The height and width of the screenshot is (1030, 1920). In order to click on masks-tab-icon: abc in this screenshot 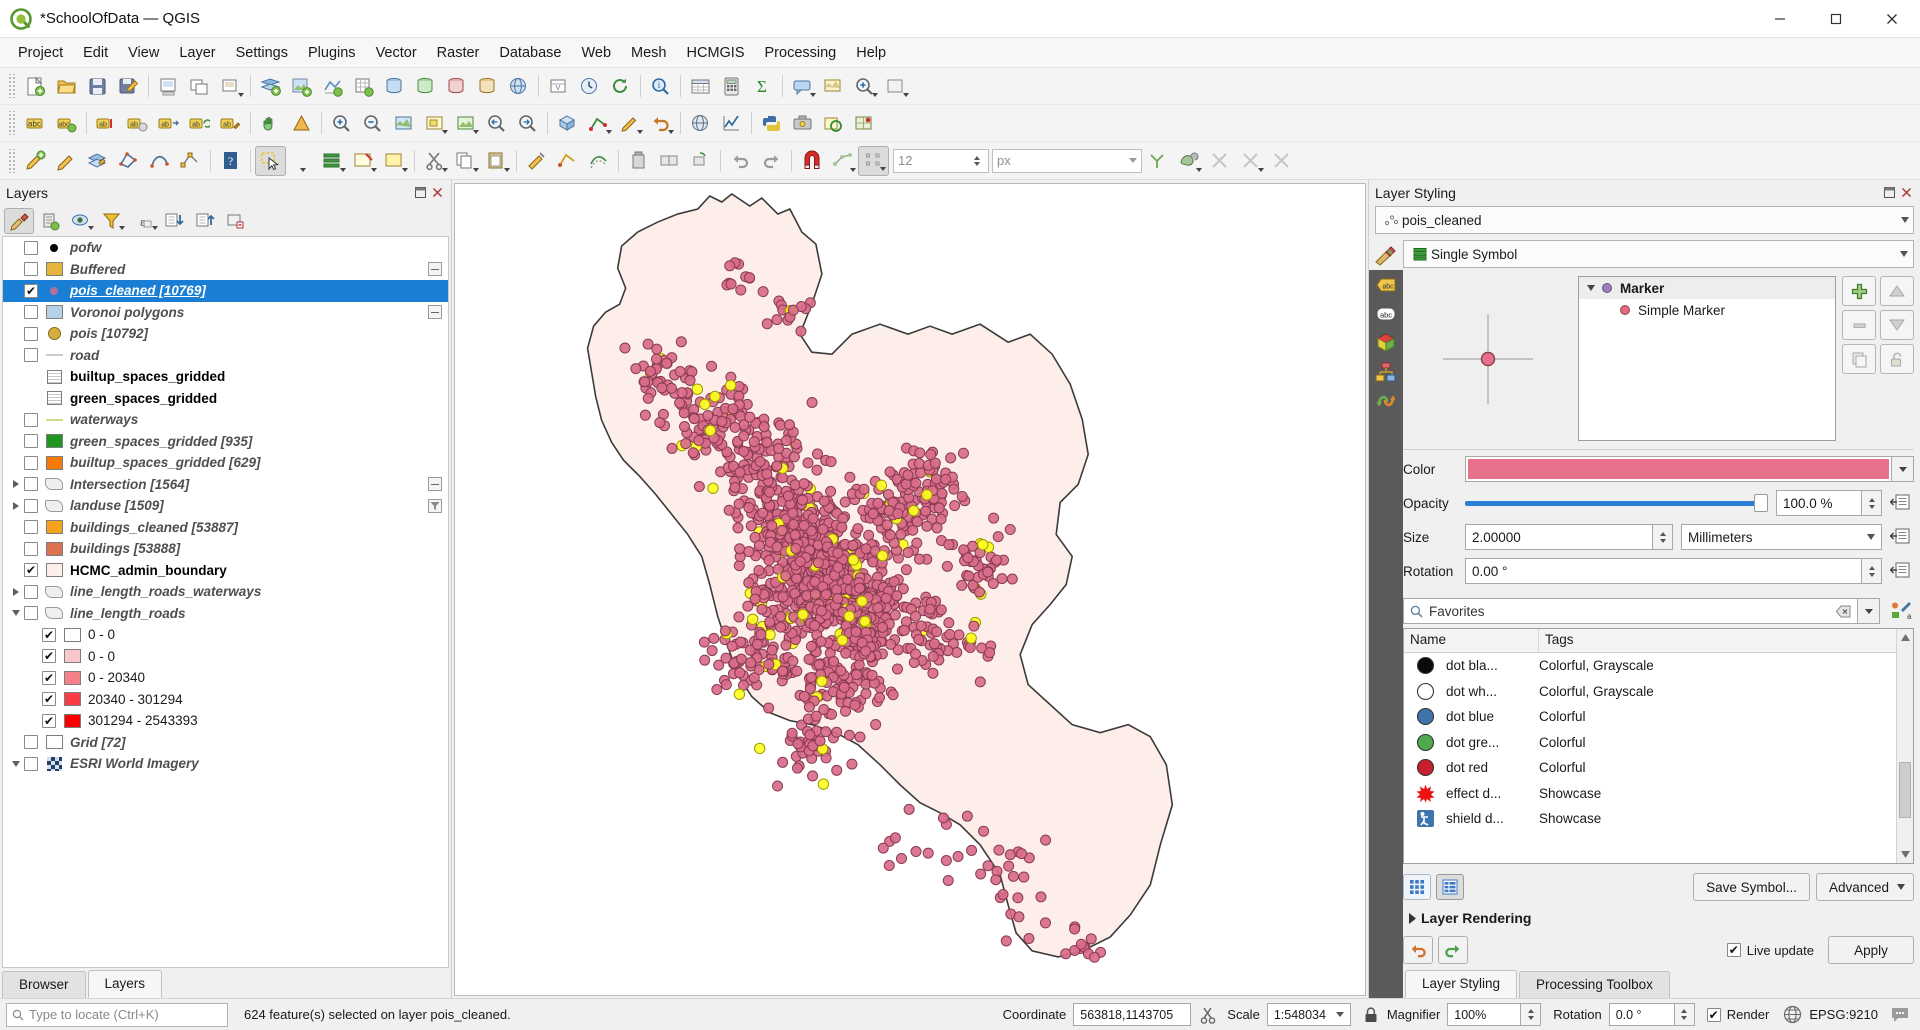, I will do `click(1386, 314)`.